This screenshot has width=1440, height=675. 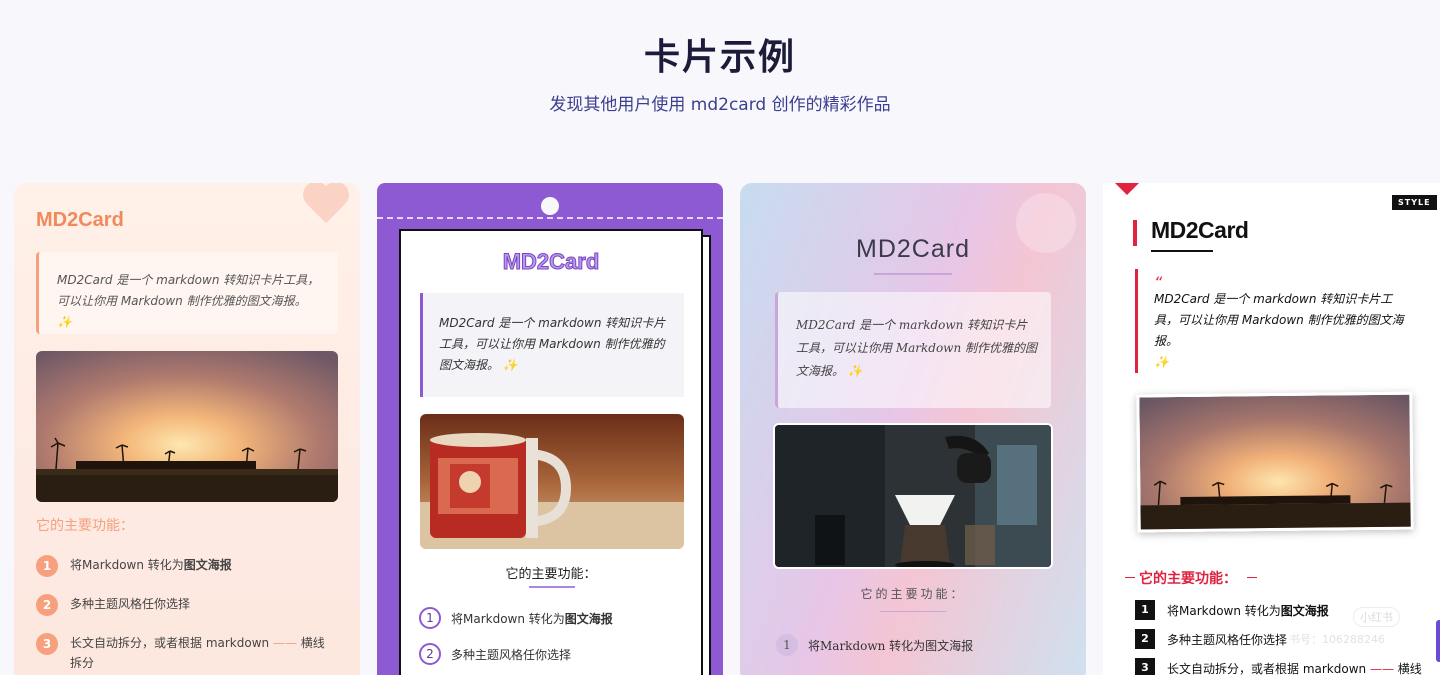 What do you see at coordinates (1337, 639) in the screenshot?
I see `watermark-text: 书号：106288246` at bounding box center [1337, 639].